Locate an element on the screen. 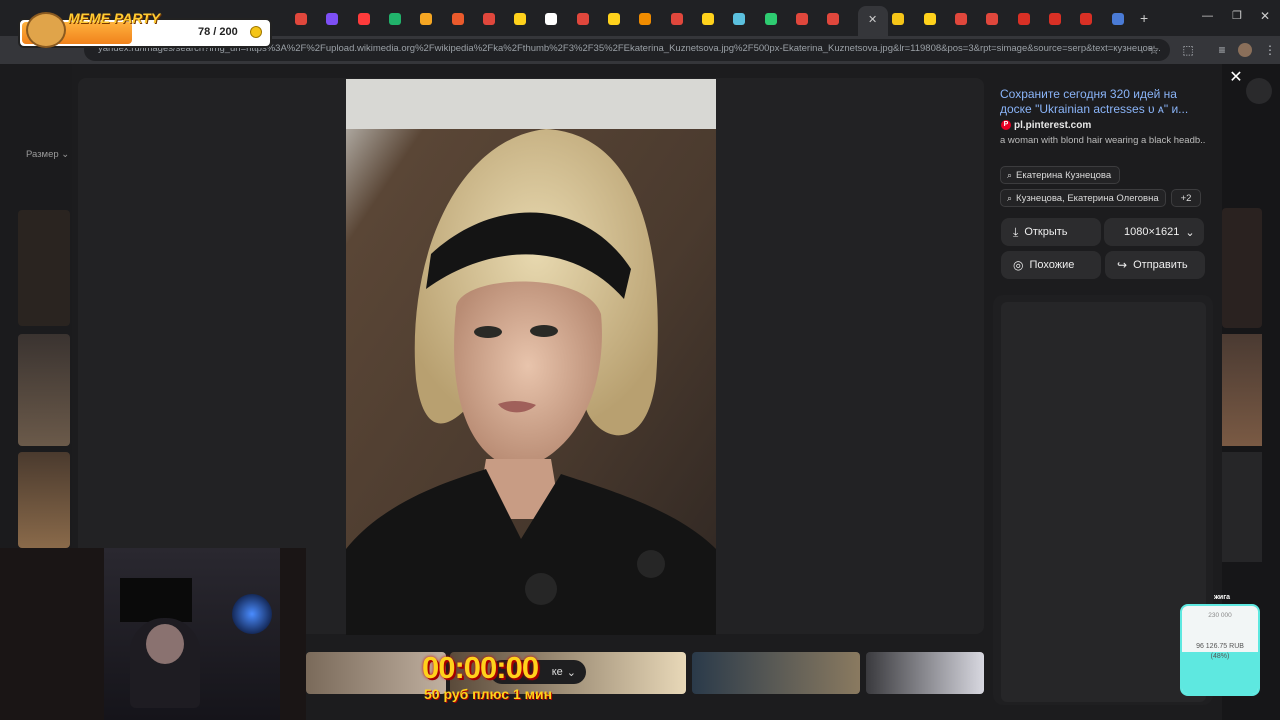 This screenshot has width=1280, height=720. profile-avatar is located at coordinates (1245, 50).